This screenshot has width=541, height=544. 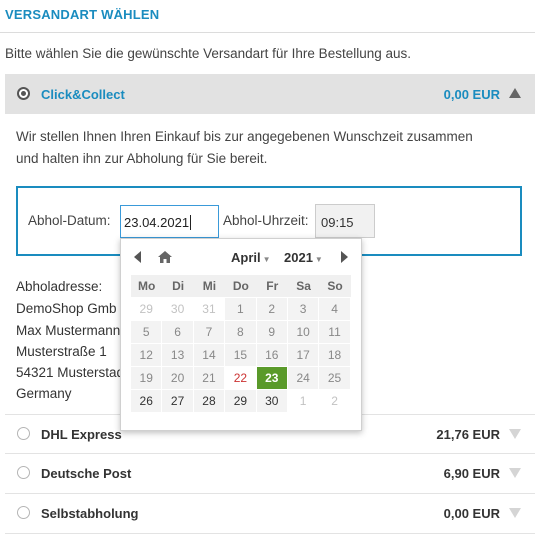 What do you see at coordinates (178, 286) in the screenshot?
I see `weekday-header: Di` at bounding box center [178, 286].